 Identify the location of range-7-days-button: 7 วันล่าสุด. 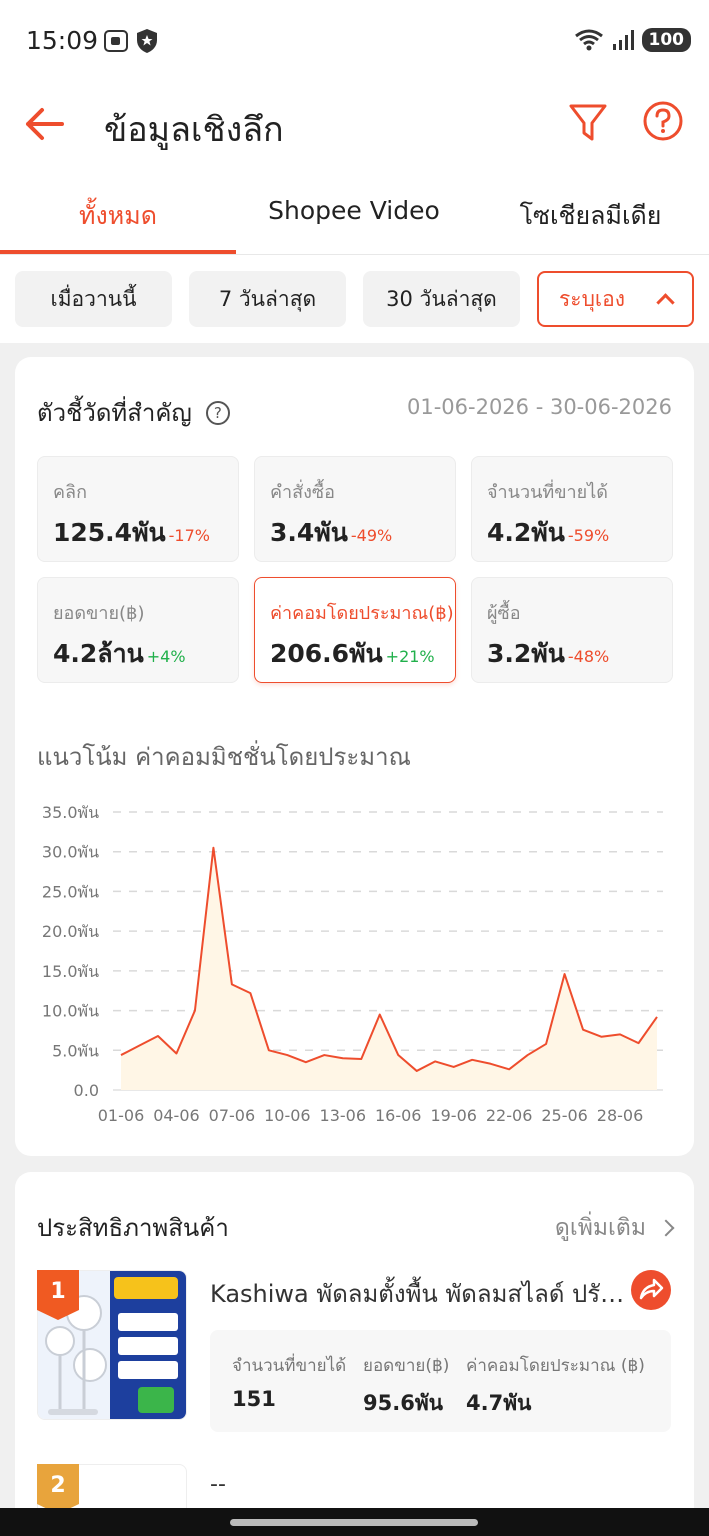
(267, 299).